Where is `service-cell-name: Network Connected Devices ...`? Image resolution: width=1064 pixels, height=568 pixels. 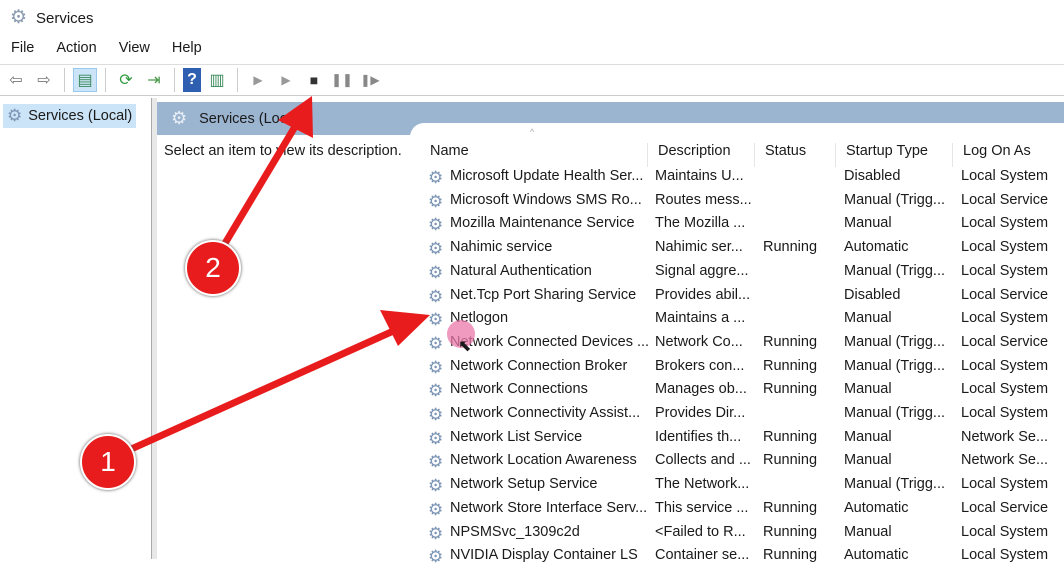 service-cell-name: Network Connected Devices ... is located at coordinates (550, 341).